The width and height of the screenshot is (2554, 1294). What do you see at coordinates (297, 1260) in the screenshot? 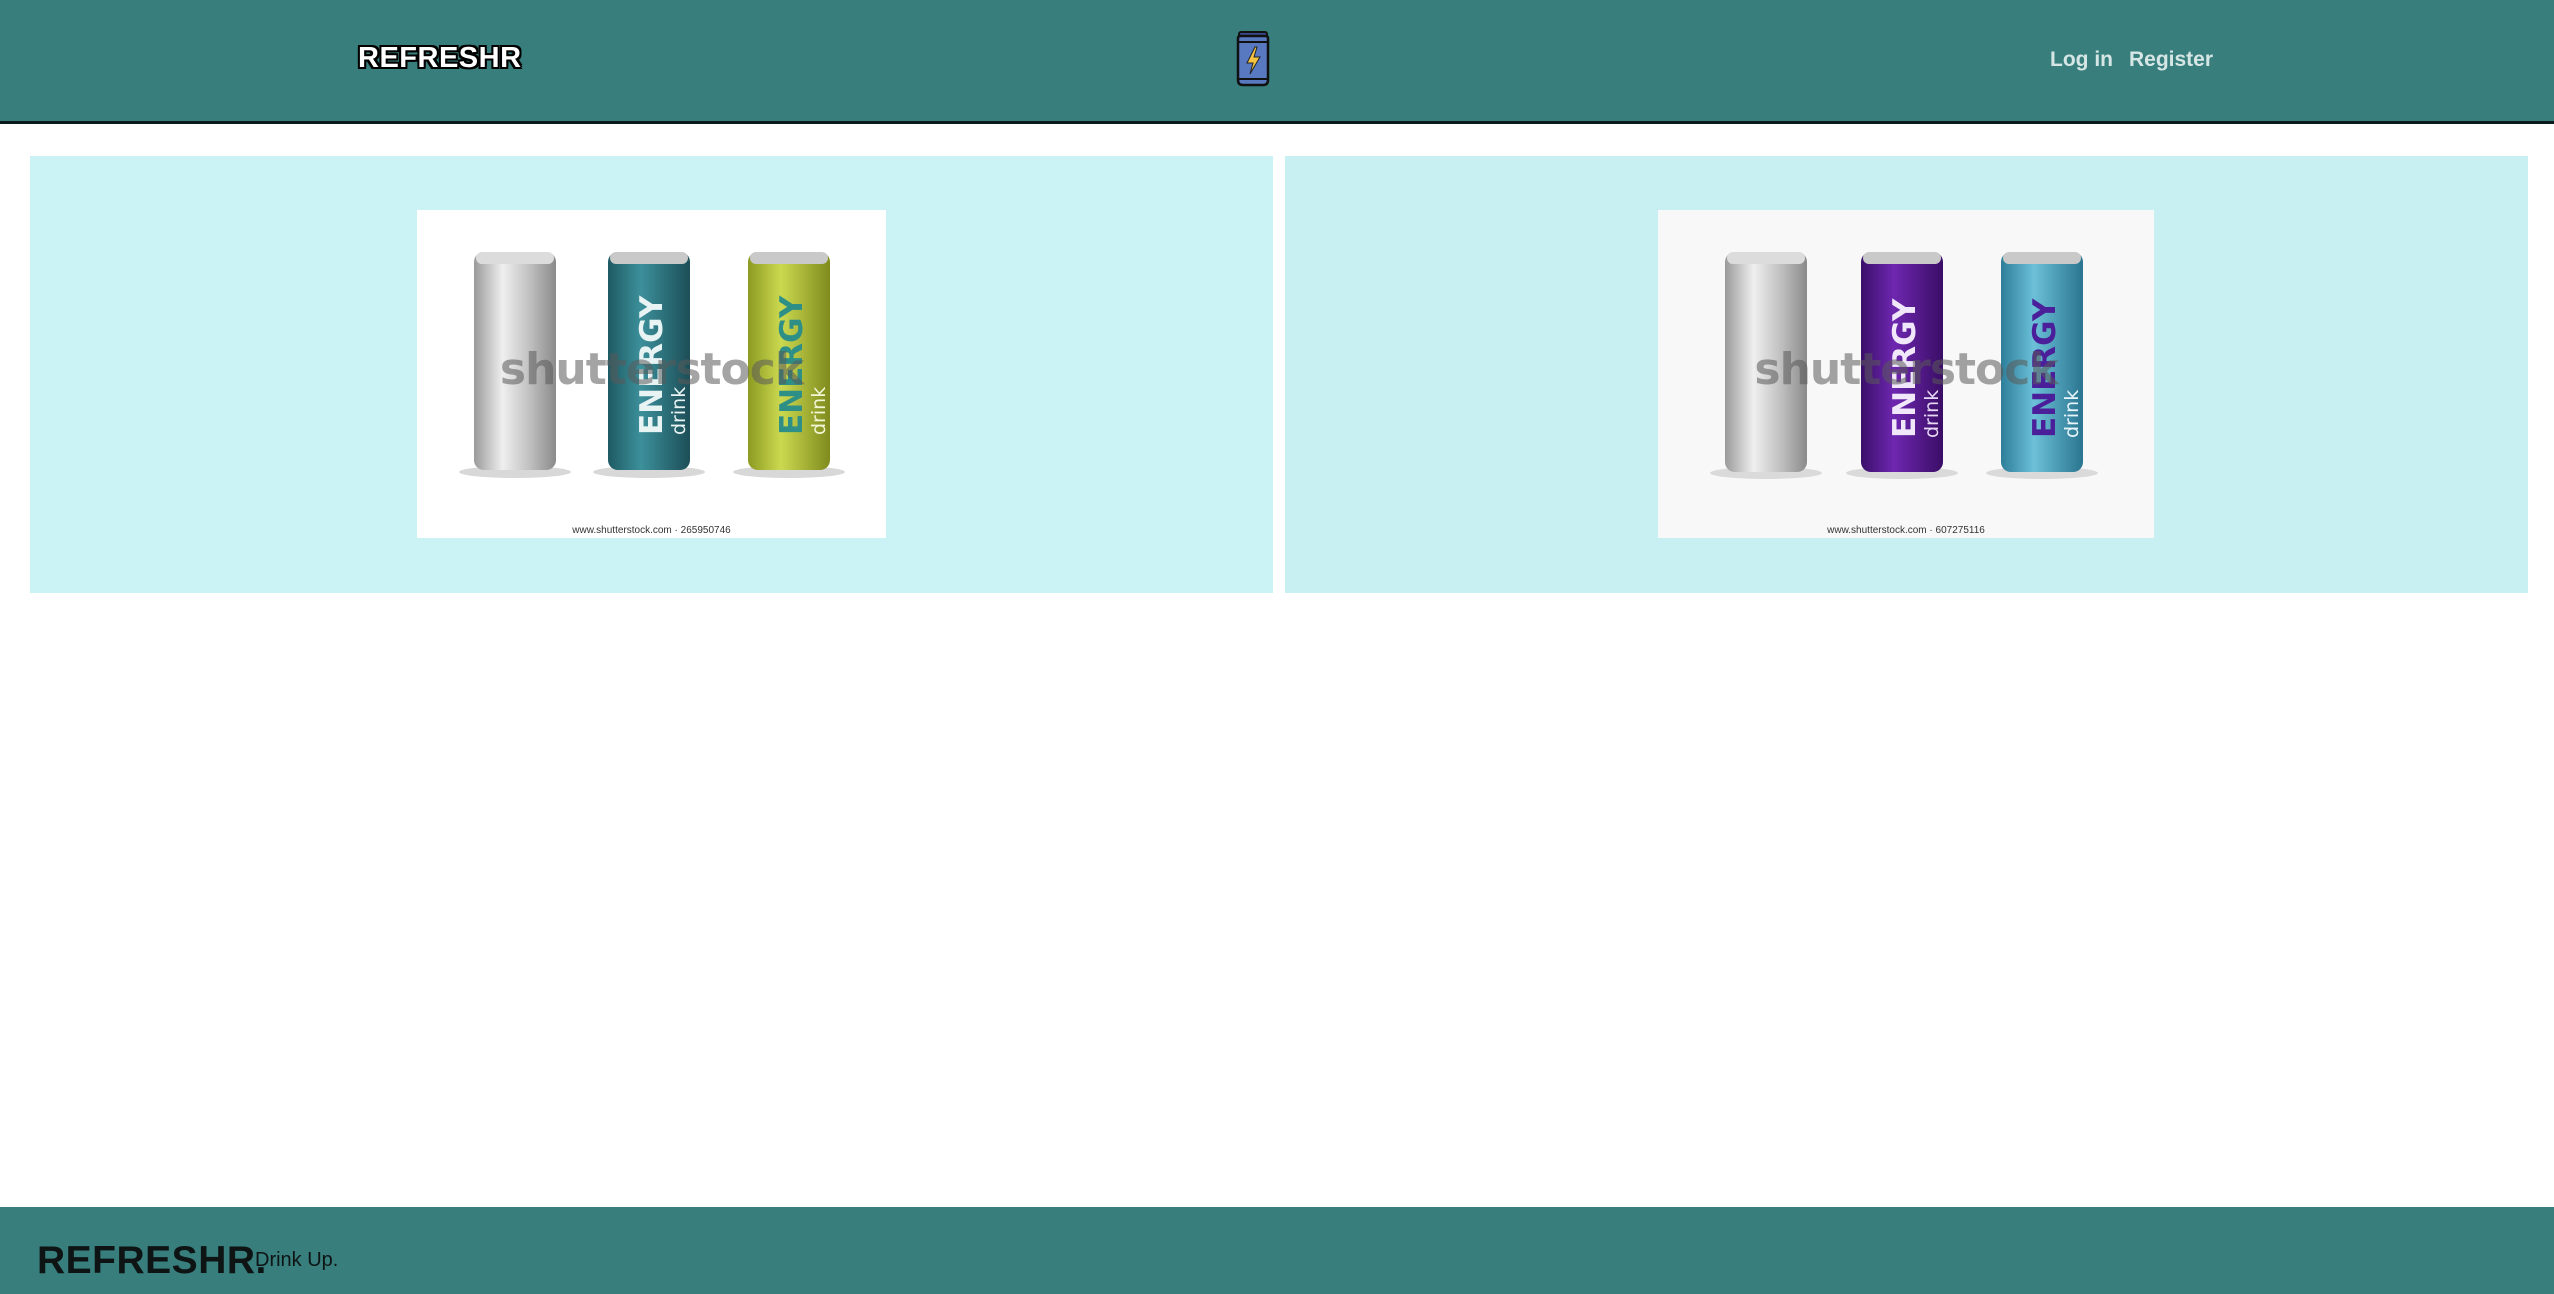
I see `footer-tagline: Drink Up.` at bounding box center [297, 1260].